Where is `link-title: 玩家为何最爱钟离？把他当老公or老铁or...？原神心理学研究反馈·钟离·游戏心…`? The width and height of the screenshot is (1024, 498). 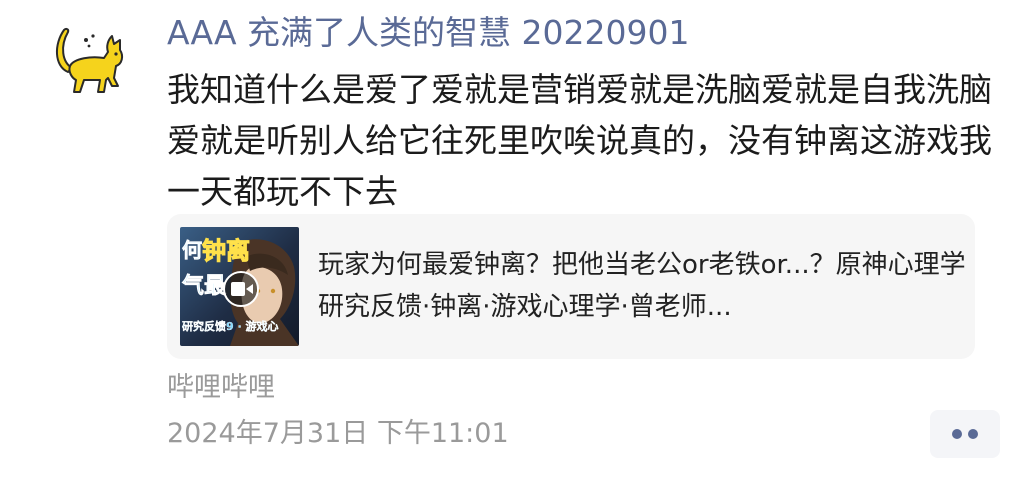 link-title: 玩家为何最爱钟离？把他当老公or老铁or...？原神心理学研究反馈·钟离·游戏心… is located at coordinates (642, 286).